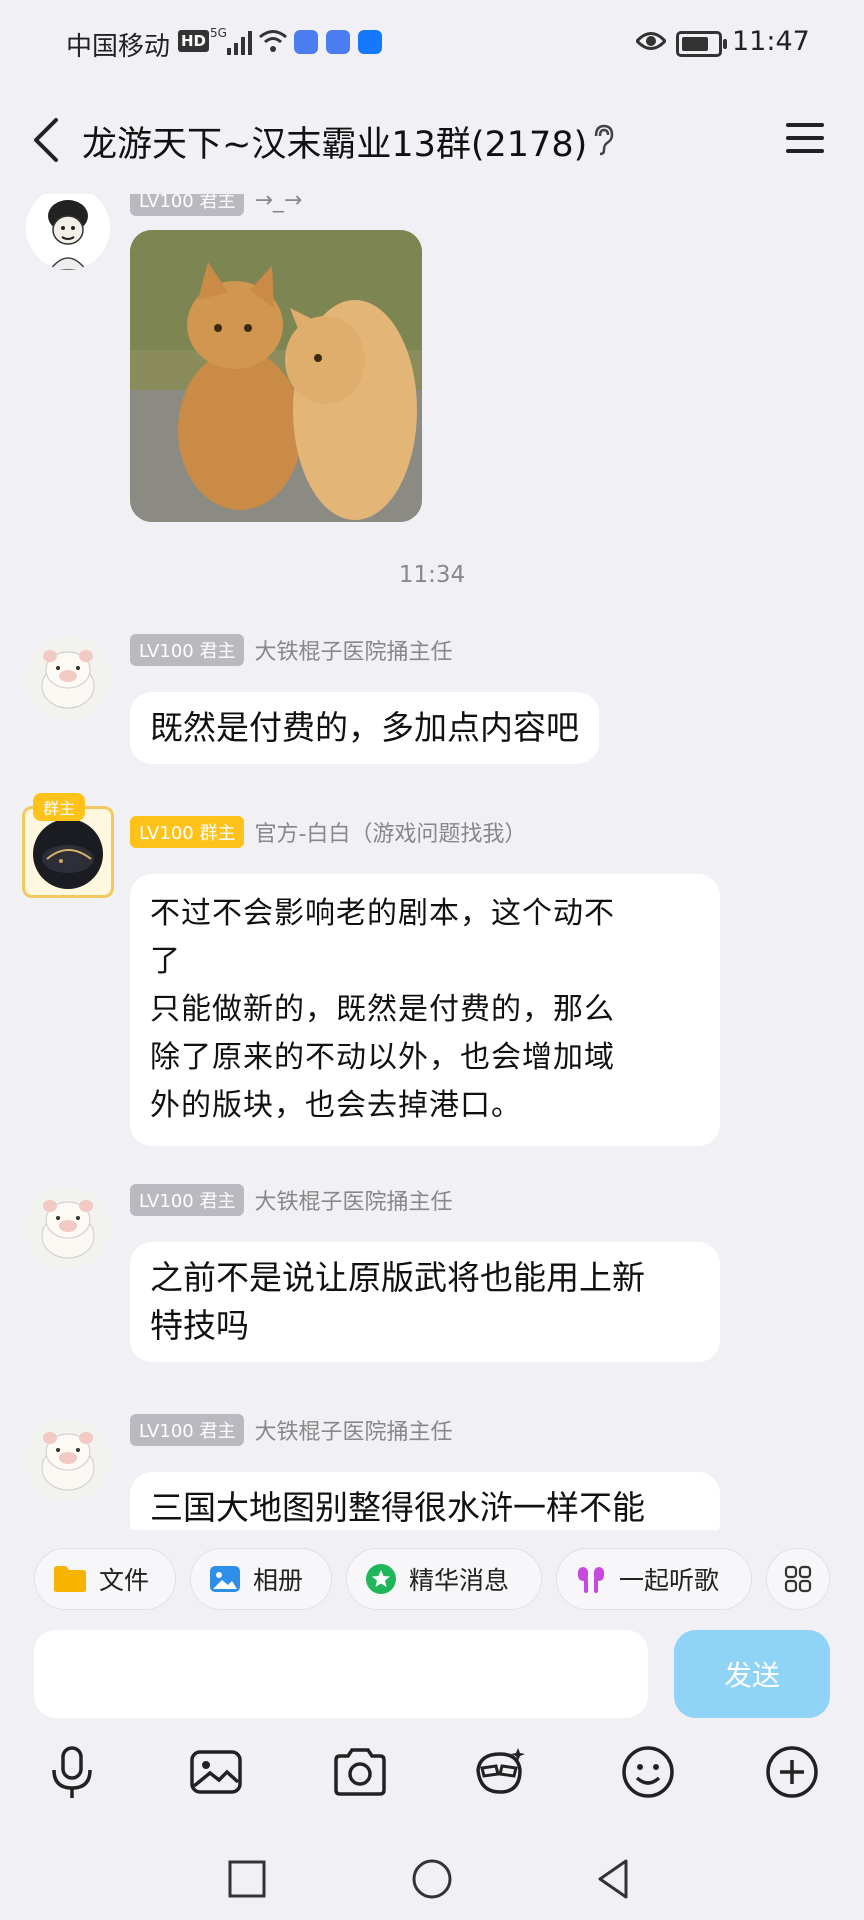  I want to click on quick-action-label: 相册, so click(278, 1580).